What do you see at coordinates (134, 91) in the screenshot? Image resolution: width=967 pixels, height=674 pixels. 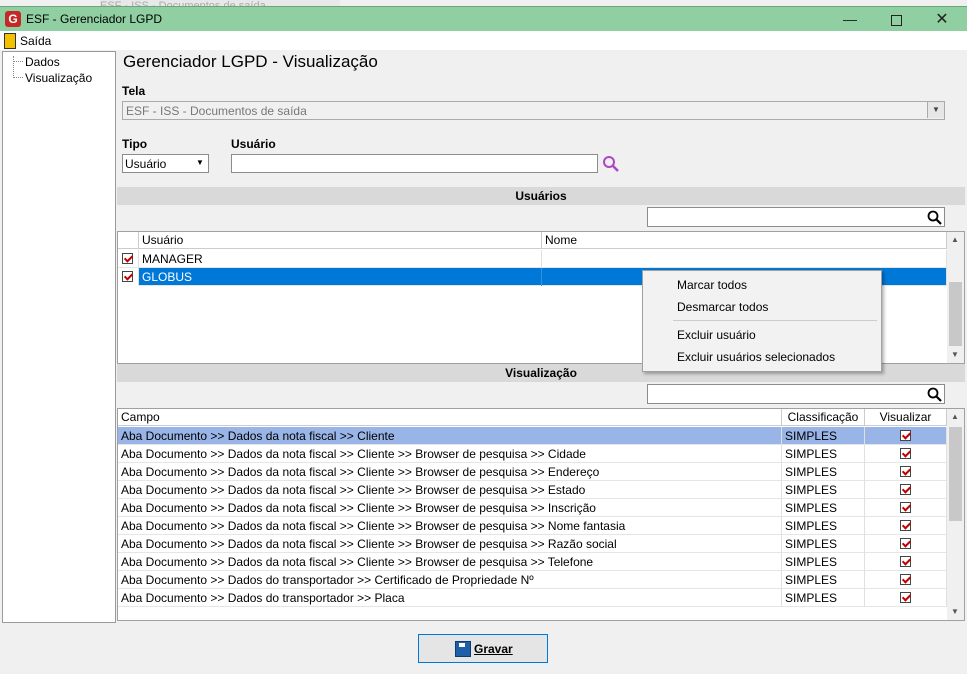 I see `screen-label: Tela` at bounding box center [134, 91].